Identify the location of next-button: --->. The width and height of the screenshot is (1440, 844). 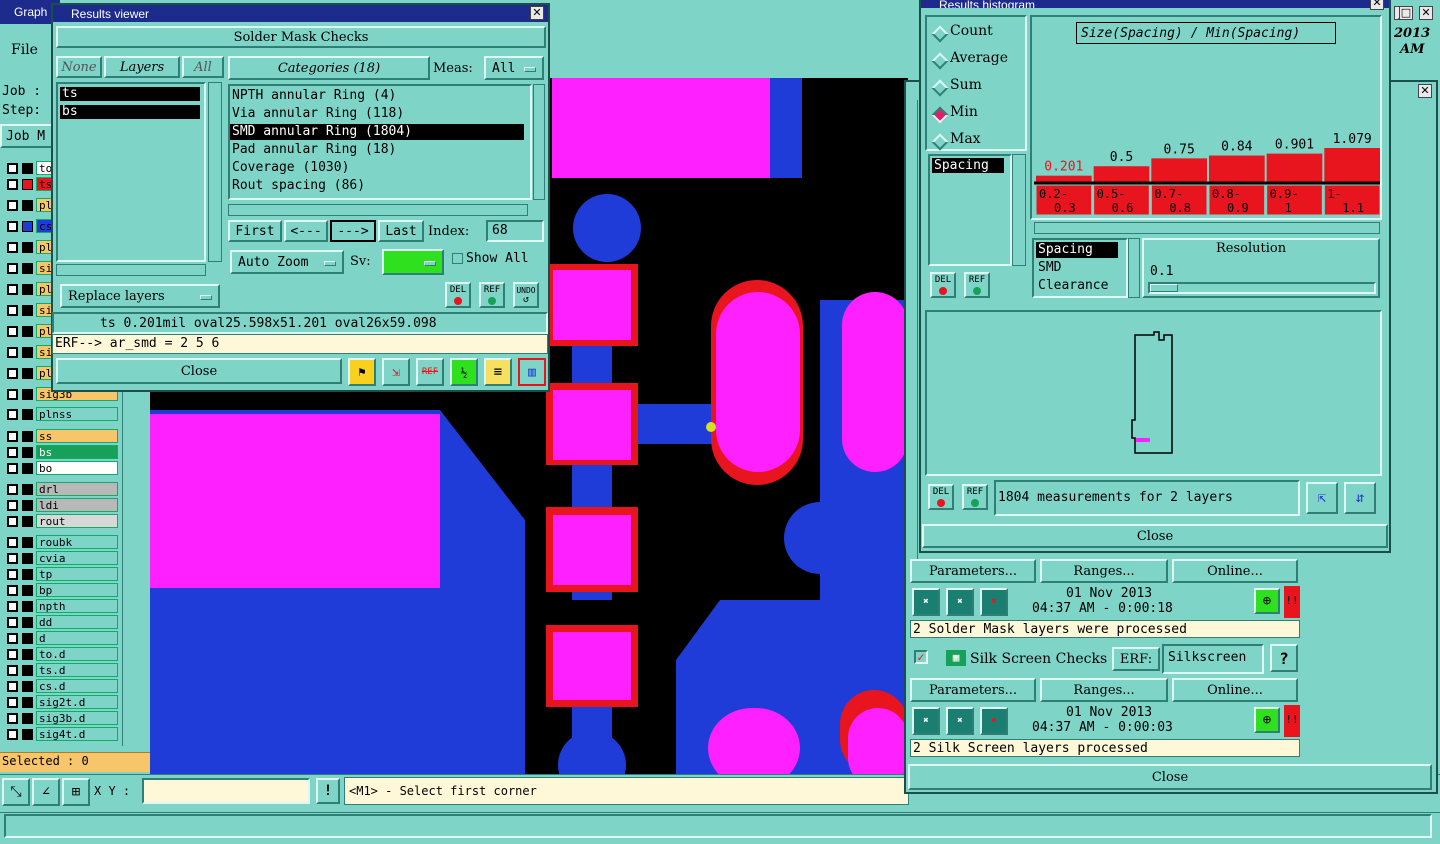
(353, 231).